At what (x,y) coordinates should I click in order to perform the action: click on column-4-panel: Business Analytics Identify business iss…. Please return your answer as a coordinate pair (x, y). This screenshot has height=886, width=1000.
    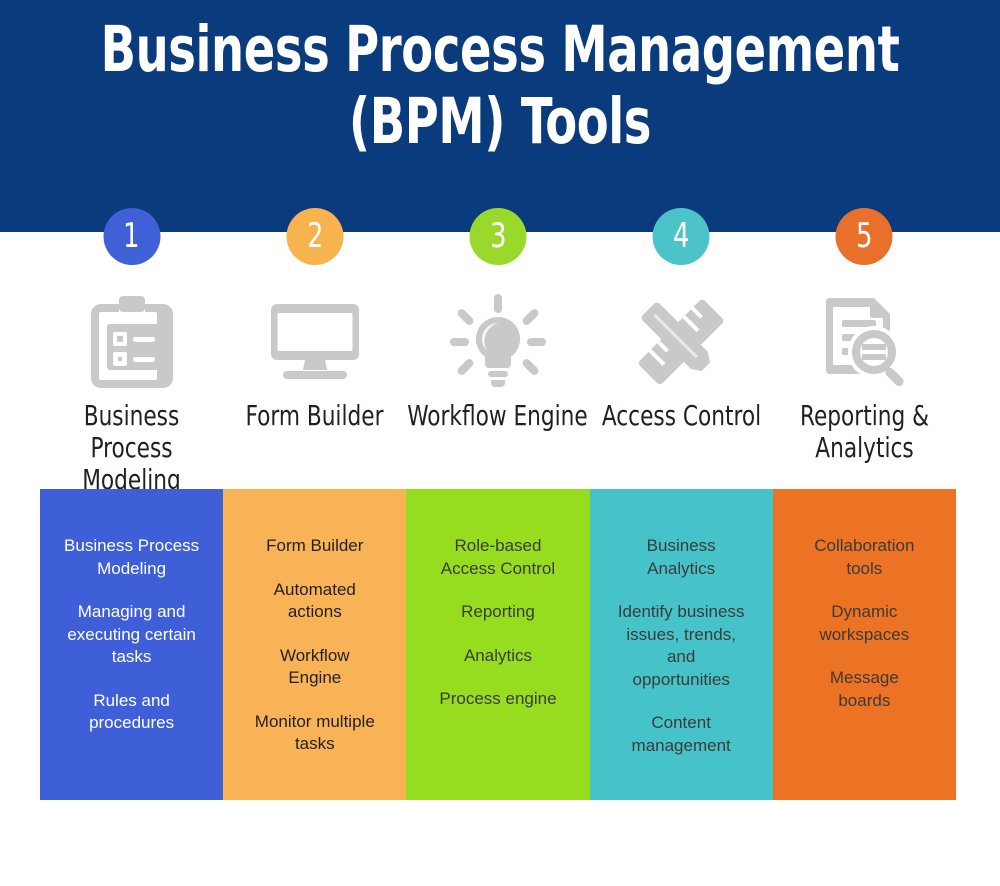
    Looking at the image, I should click on (681, 644).